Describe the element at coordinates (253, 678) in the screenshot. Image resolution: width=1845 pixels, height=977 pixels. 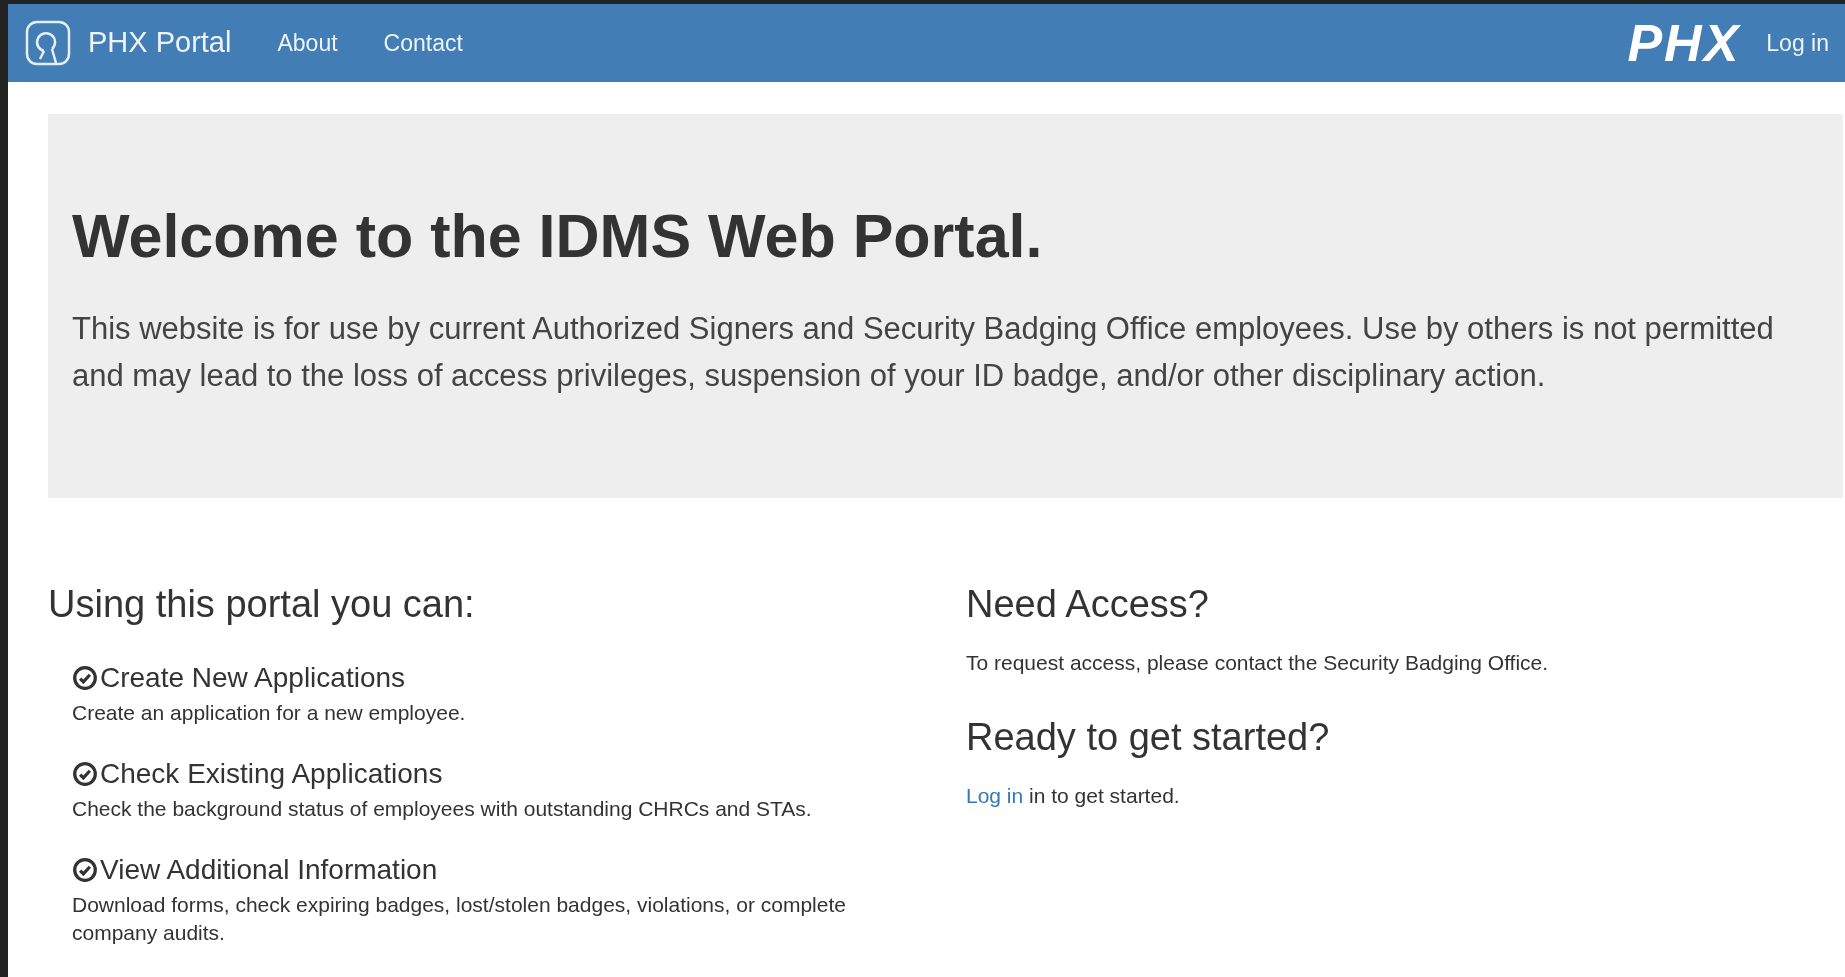
I see `feature-title: Create New Applications` at that location.